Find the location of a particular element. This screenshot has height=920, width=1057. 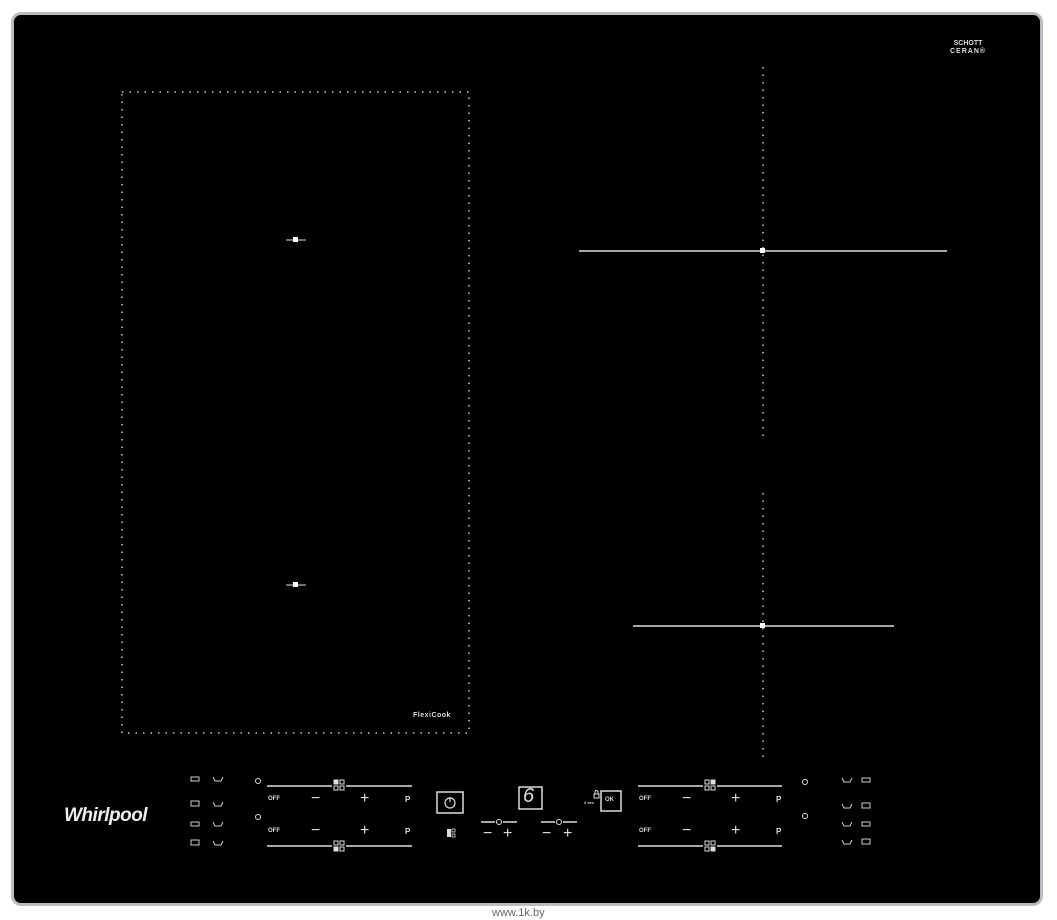

lock-icon is located at coordinates (596, 794).